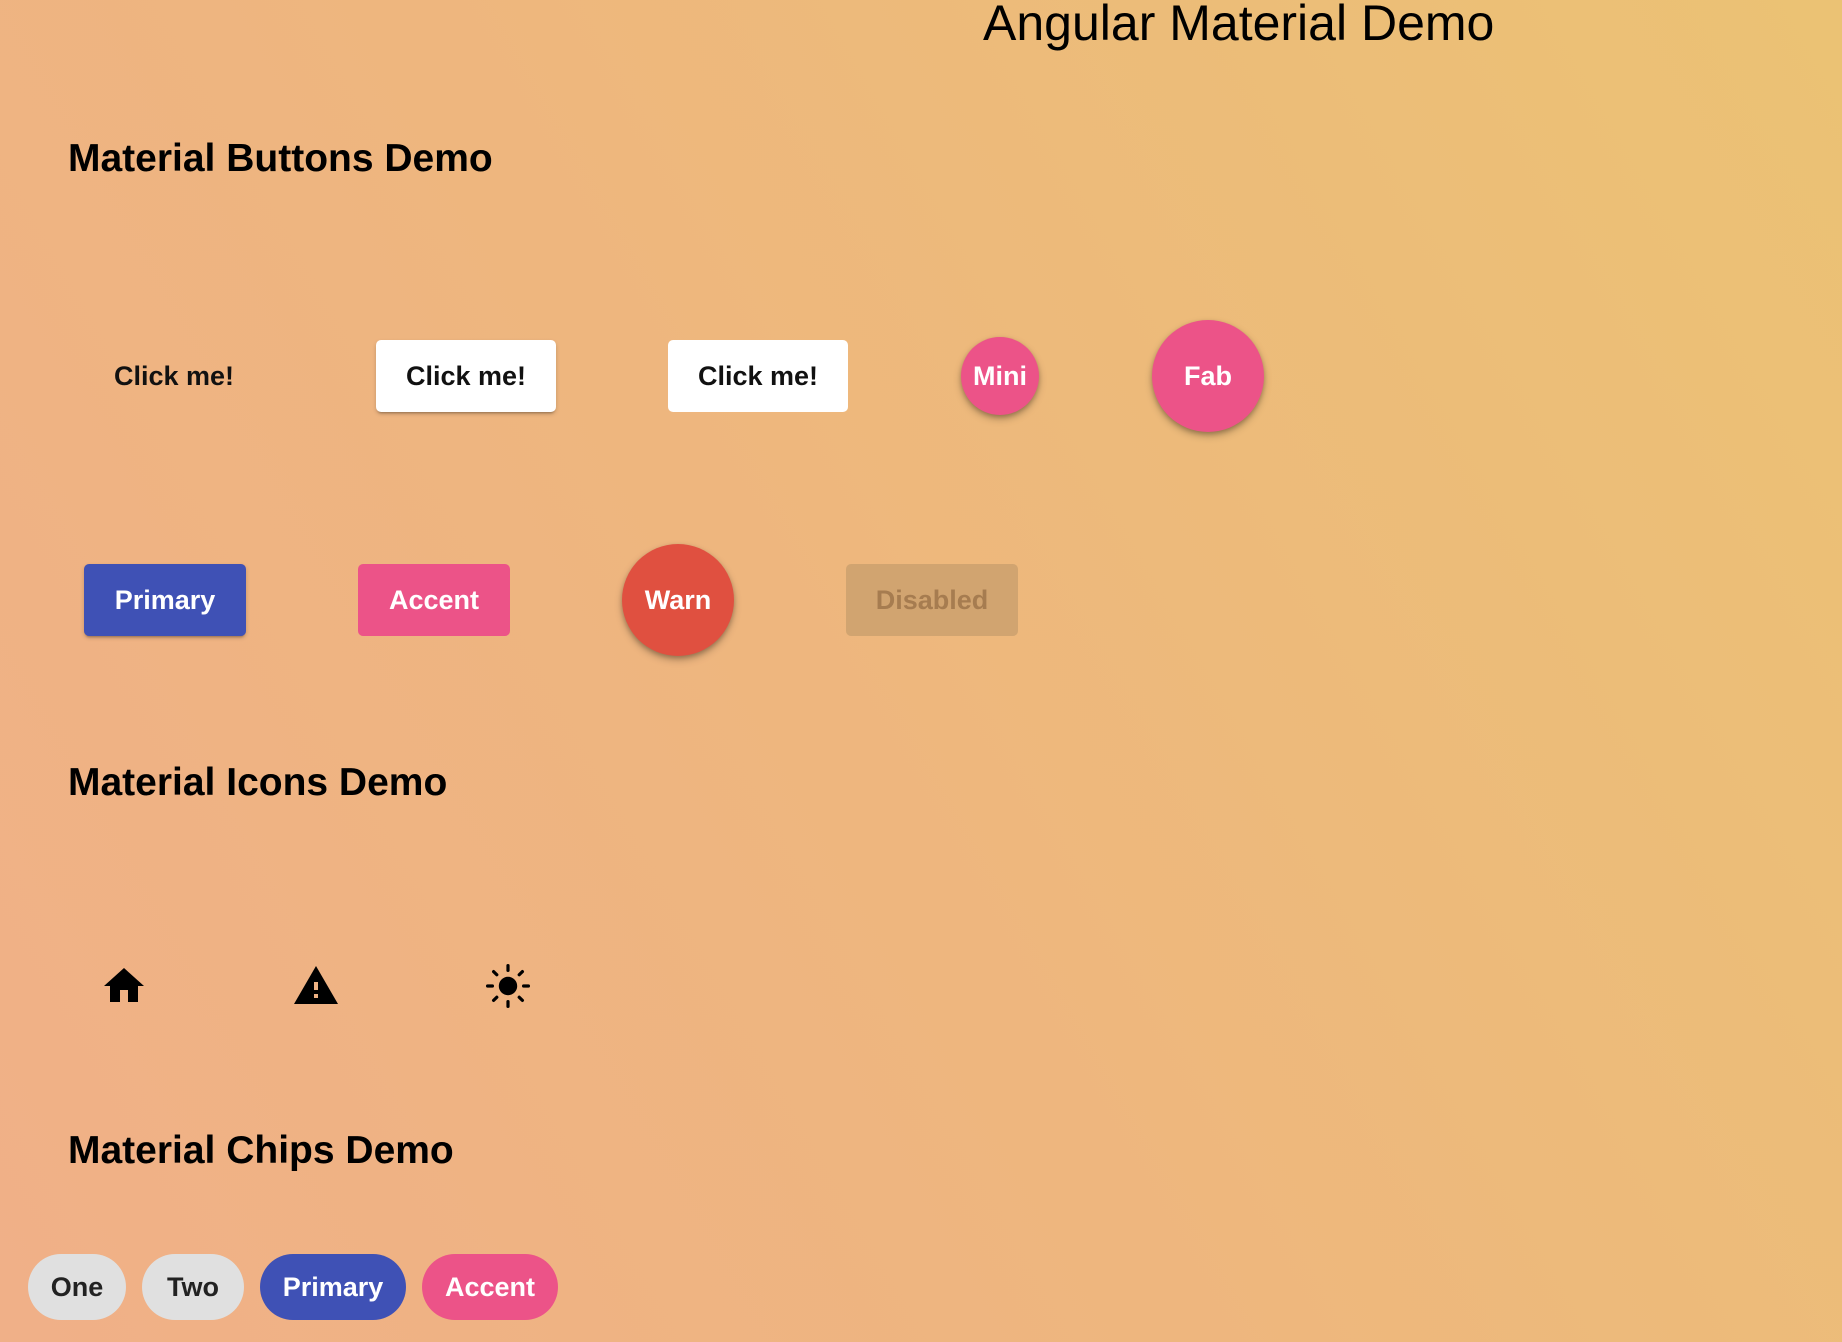  Describe the element at coordinates (490, 1287) in the screenshot. I see `chip-accent: Accent` at that location.